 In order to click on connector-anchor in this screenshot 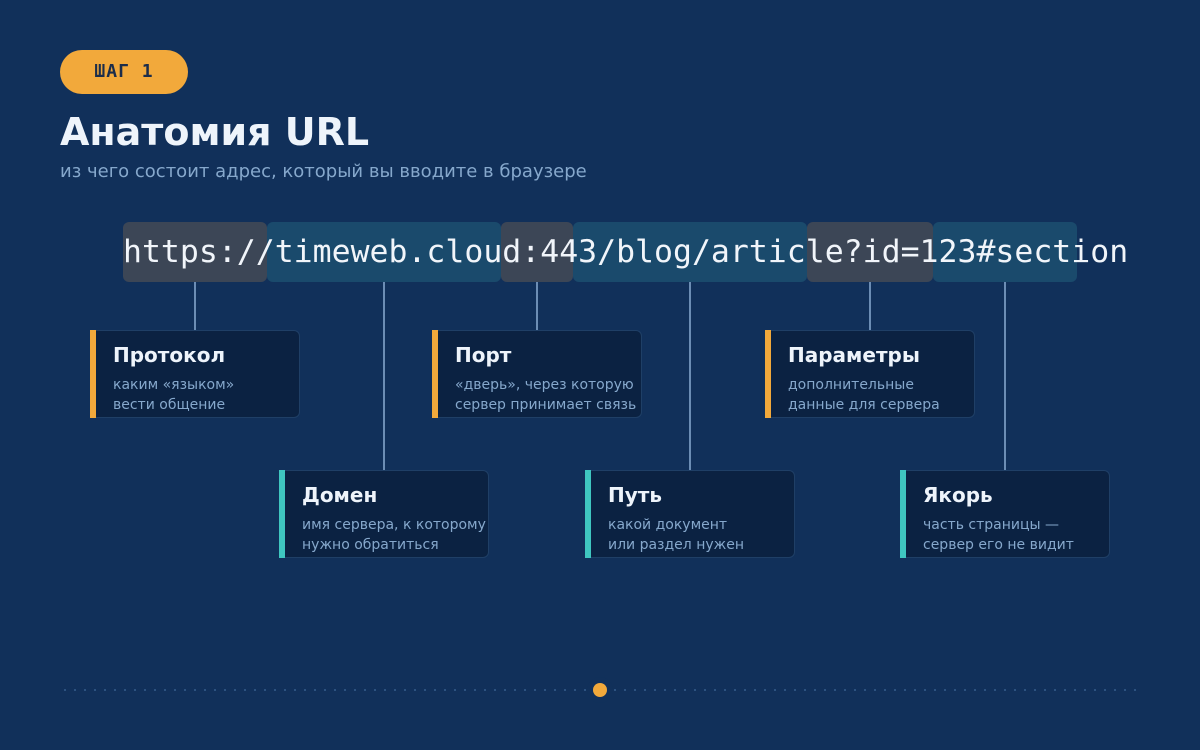, I will do `click(1005, 376)`.